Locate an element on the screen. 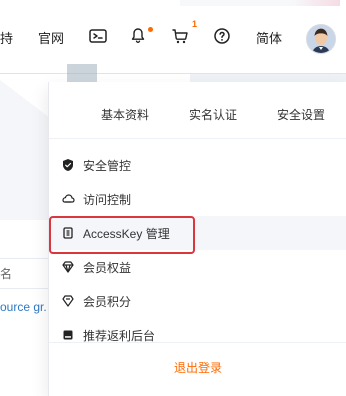  menu-item-label: 会员权益 is located at coordinates (107, 267).